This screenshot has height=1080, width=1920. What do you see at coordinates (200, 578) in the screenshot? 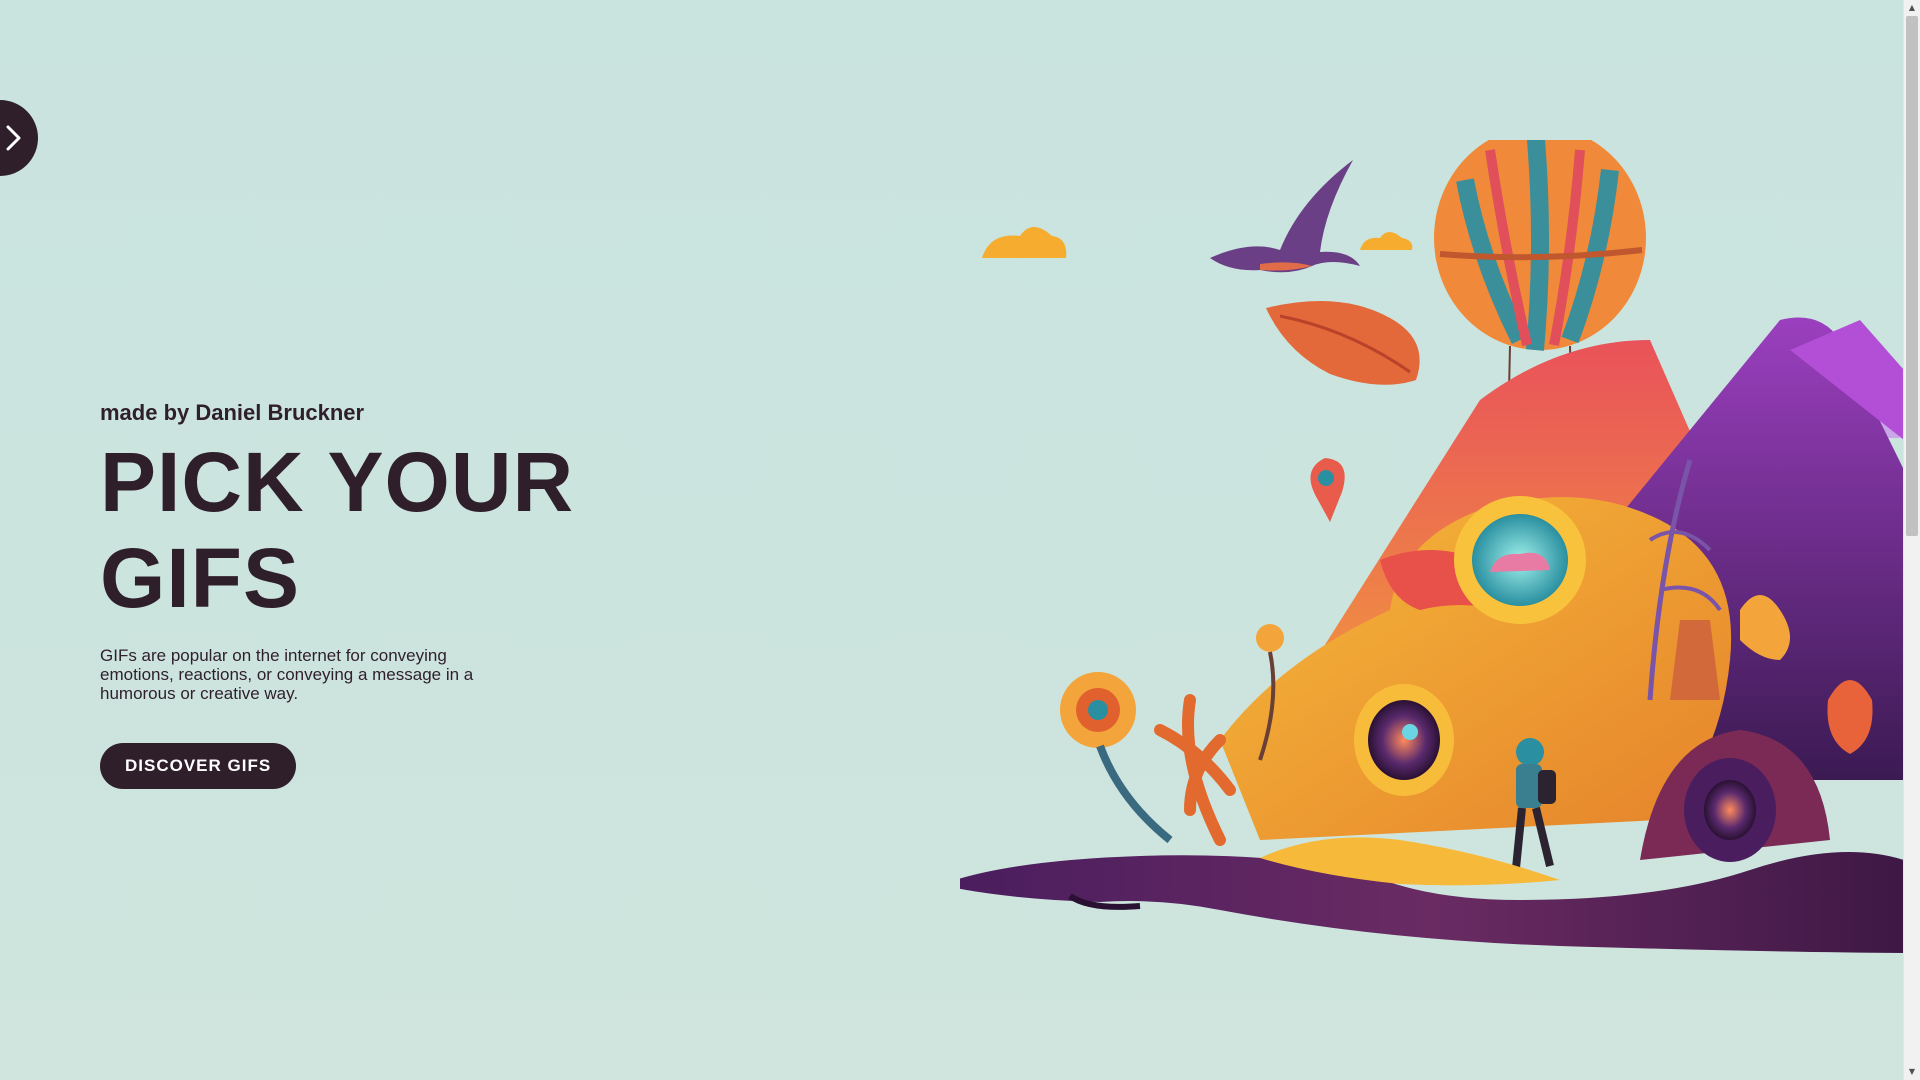
I see `title-line-2: GIFS` at bounding box center [200, 578].